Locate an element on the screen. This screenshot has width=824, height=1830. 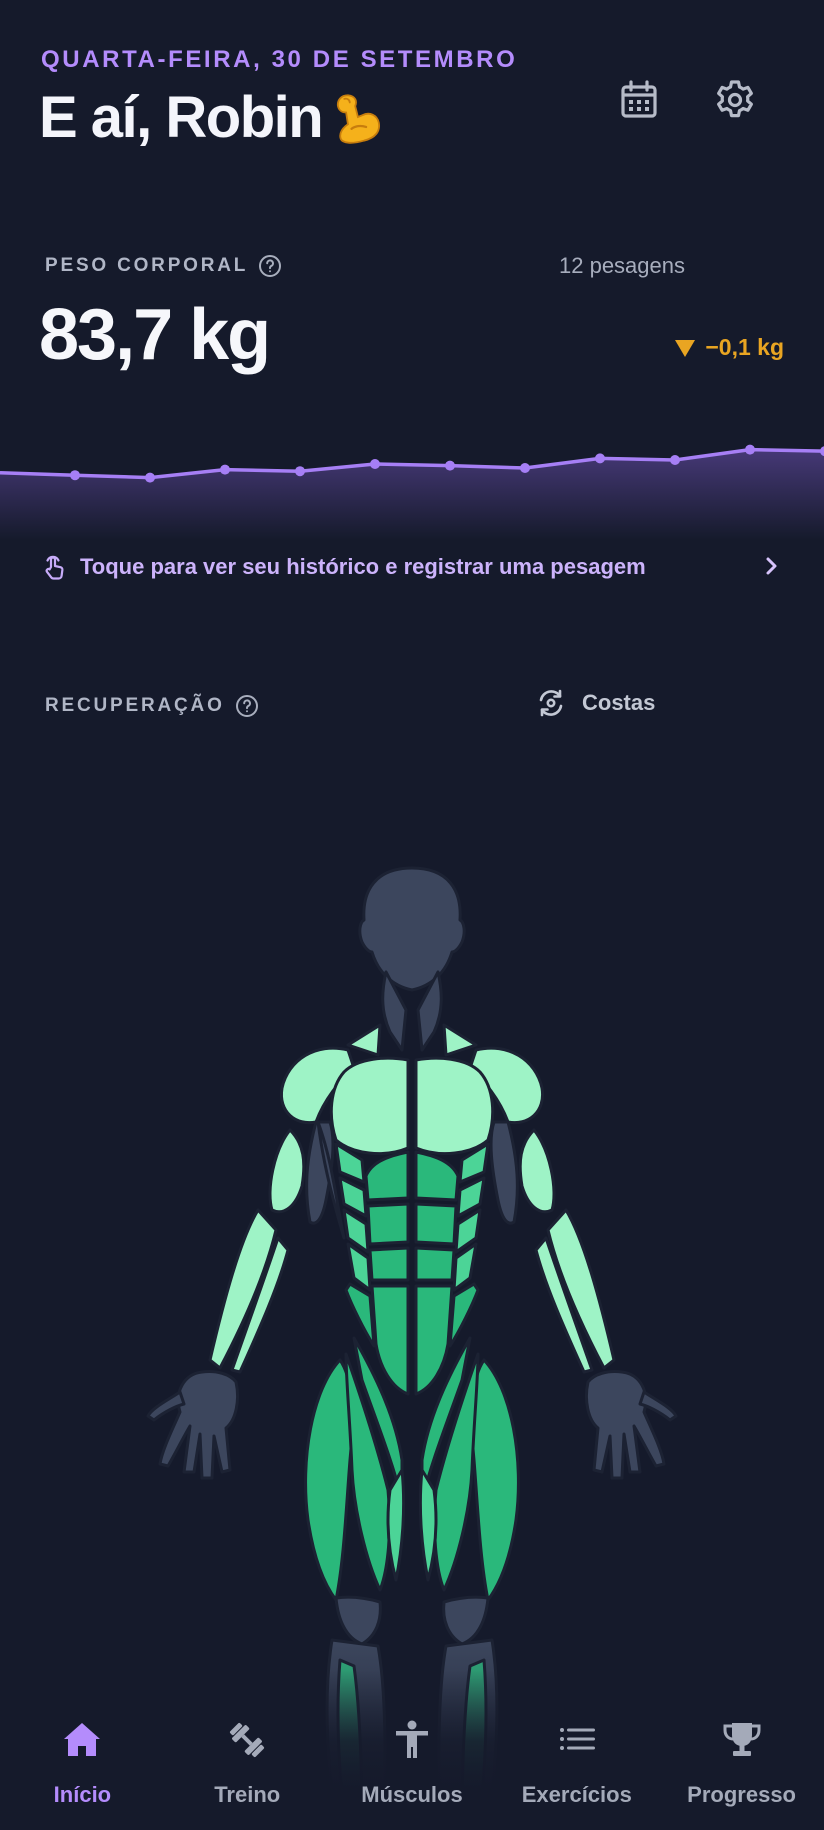
greeting-title: E aí, Robin is located at coordinates (212, 117).